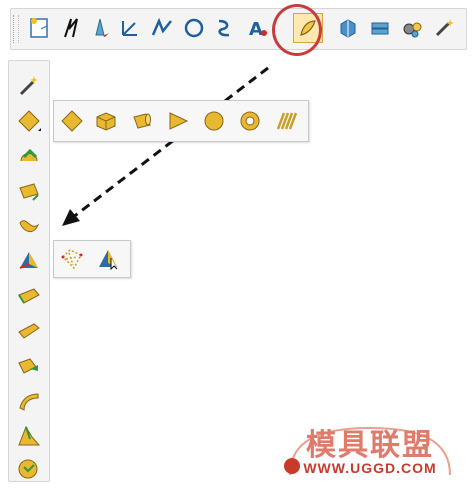 The image size is (475, 489). Describe the element at coordinates (29, 226) in the screenshot. I see `swept-surface-icon` at that location.